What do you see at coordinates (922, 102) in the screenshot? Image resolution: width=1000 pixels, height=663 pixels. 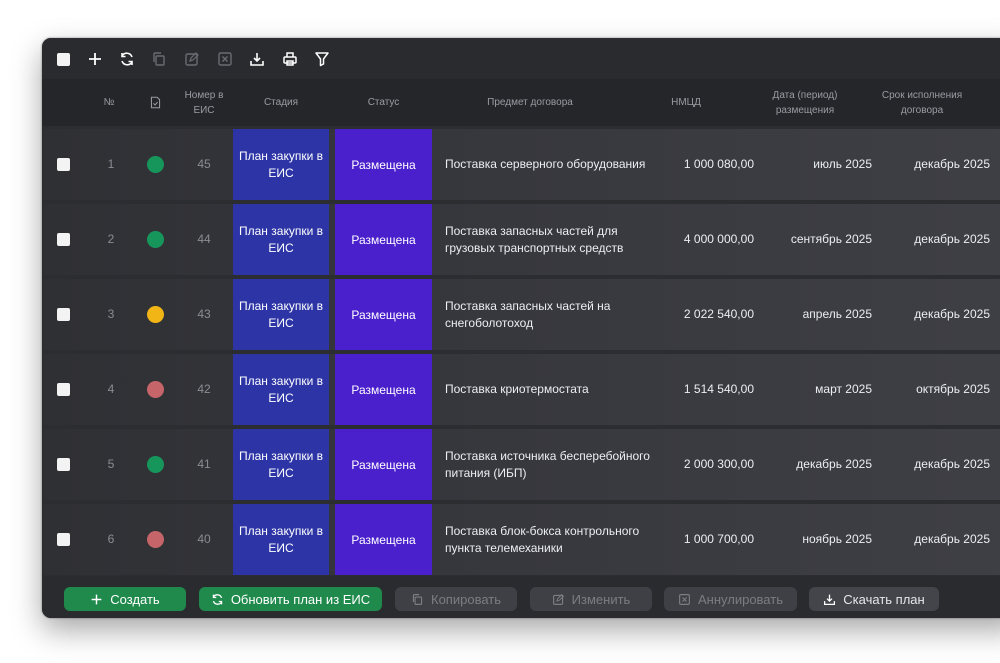 I see `header-deadline: Срок исполнения договора` at bounding box center [922, 102].